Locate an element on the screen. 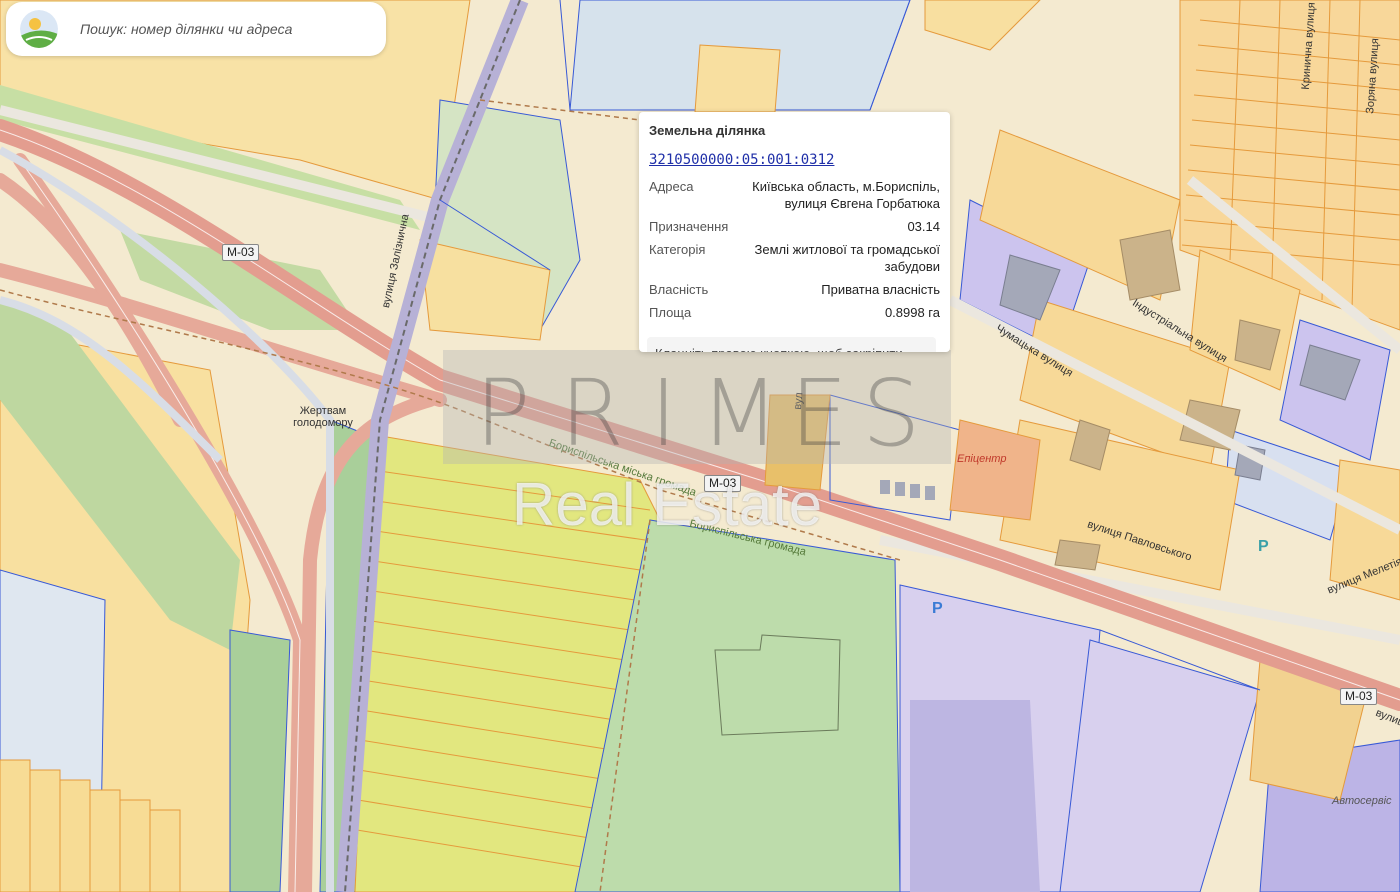 Image resolution: width=1400 pixels, height=892 pixels. attr-value: 03.14 is located at coordinates (923, 226).